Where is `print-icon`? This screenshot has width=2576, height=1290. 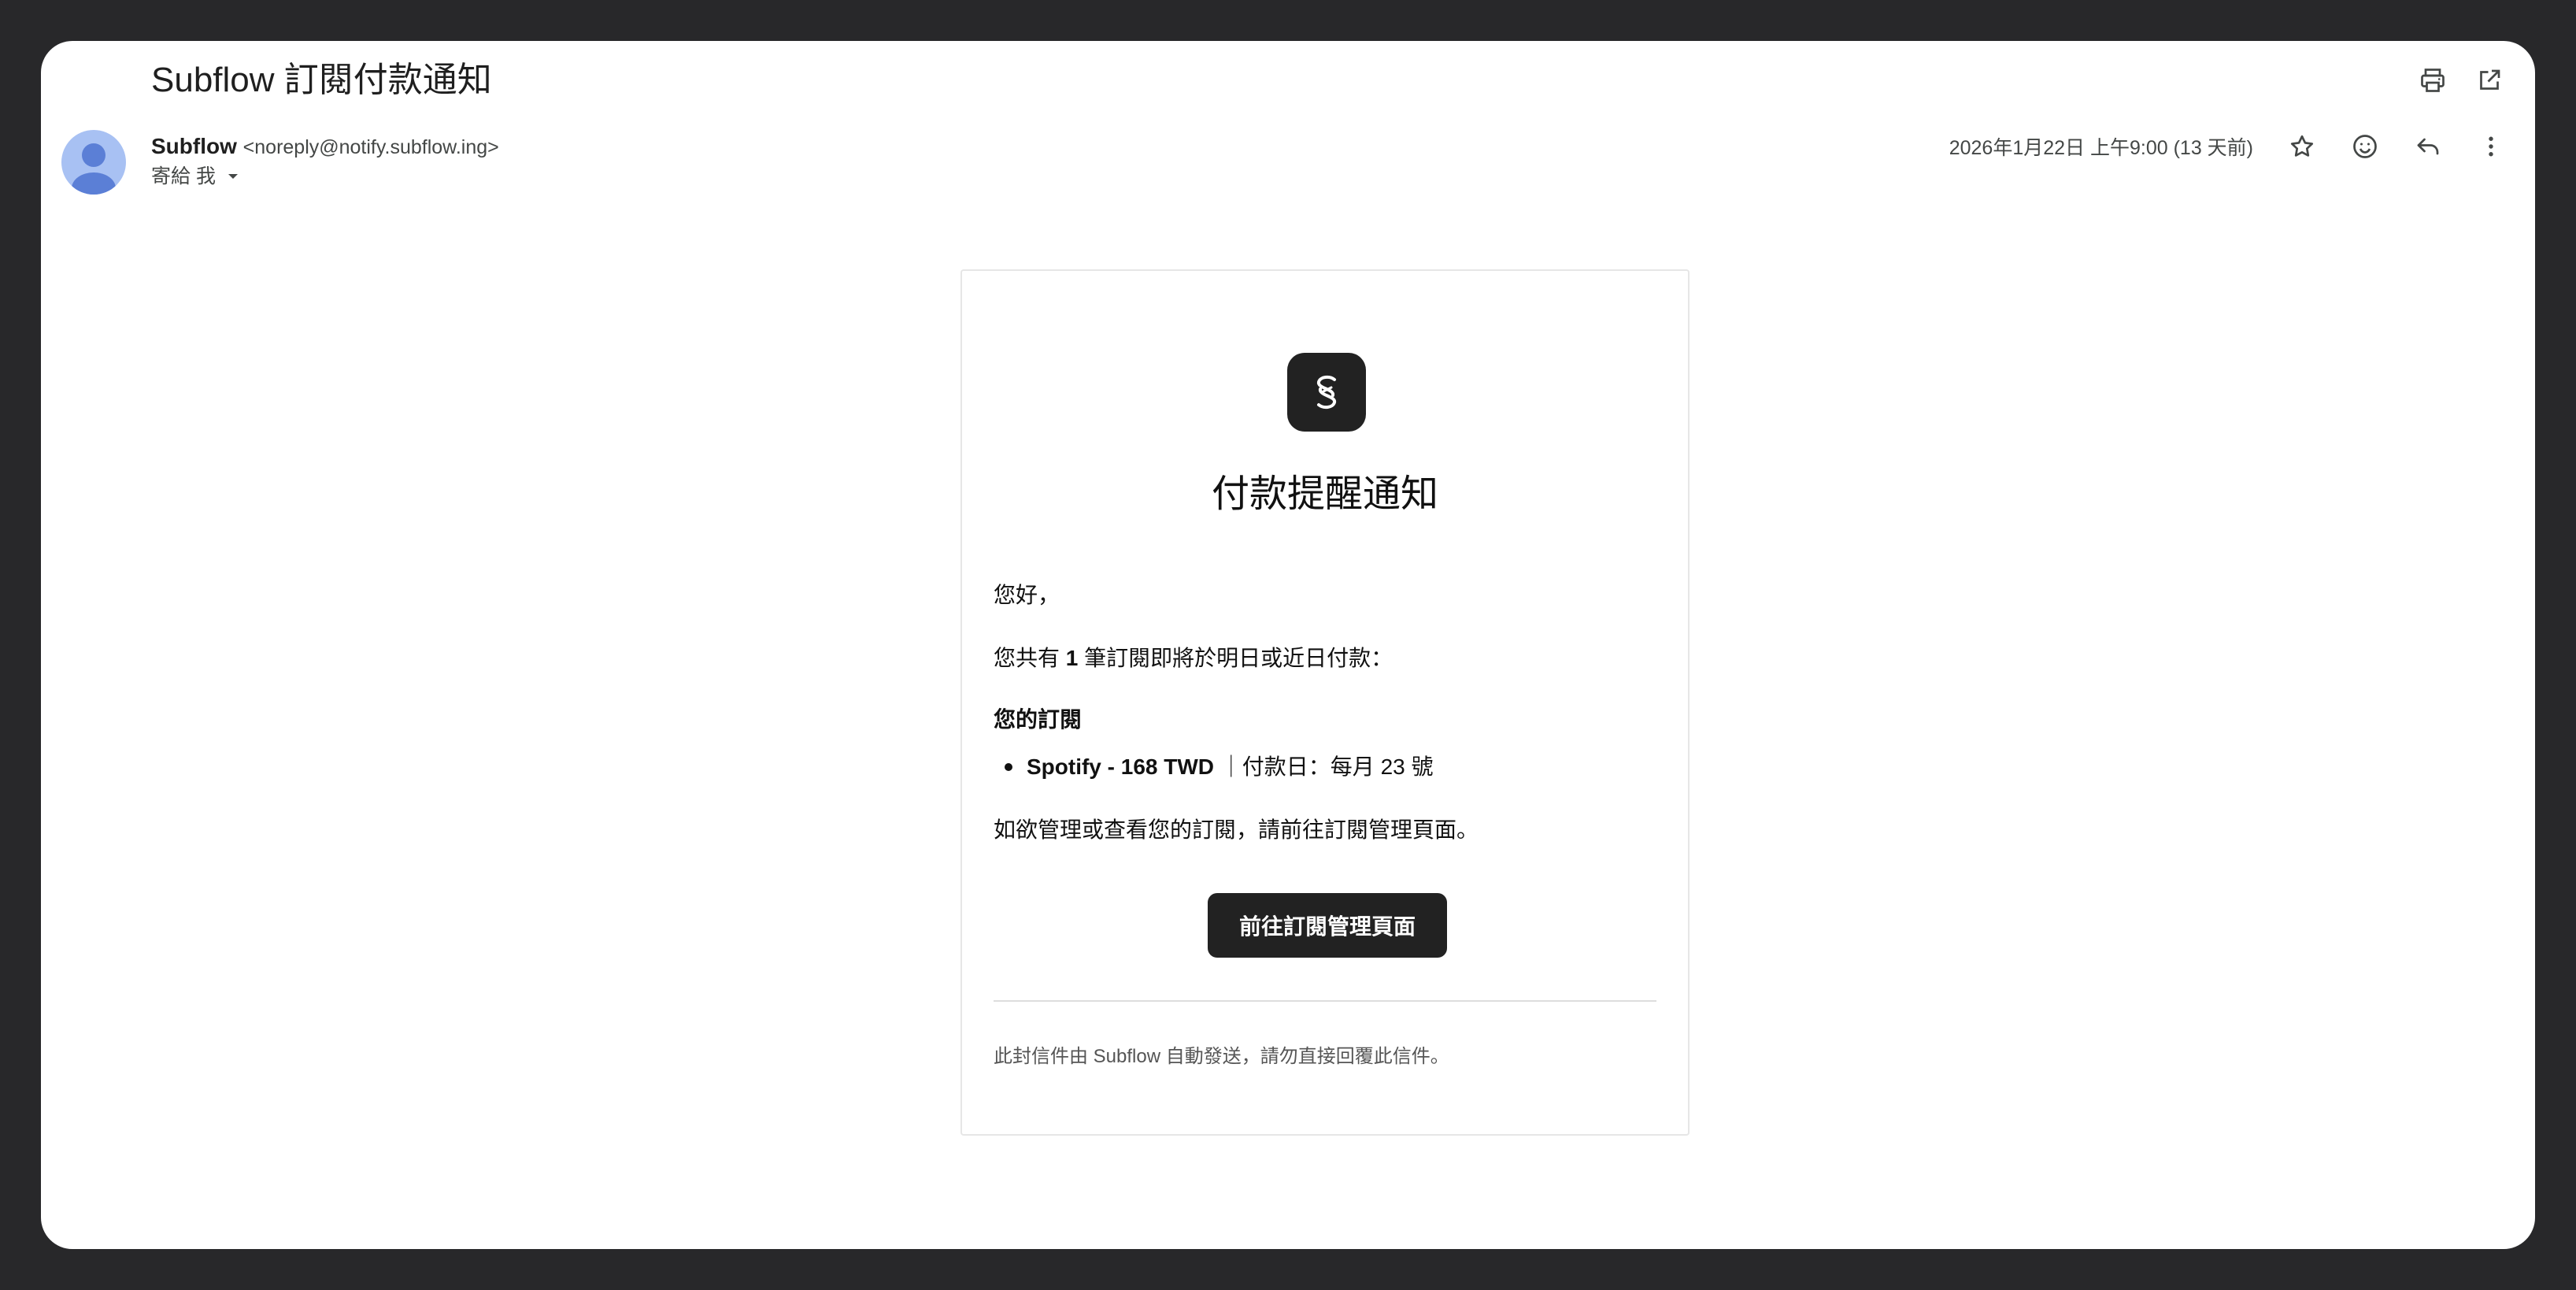
print-icon is located at coordinates (2433, 80).